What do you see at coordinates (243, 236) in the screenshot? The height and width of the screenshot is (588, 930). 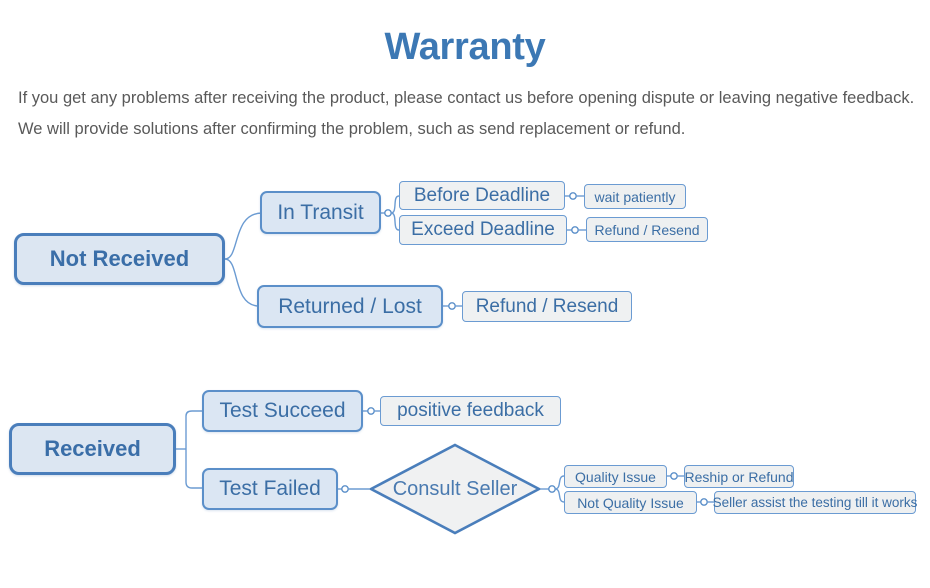 I see `wire-root-in-transit` at bounding box center [243, 236].